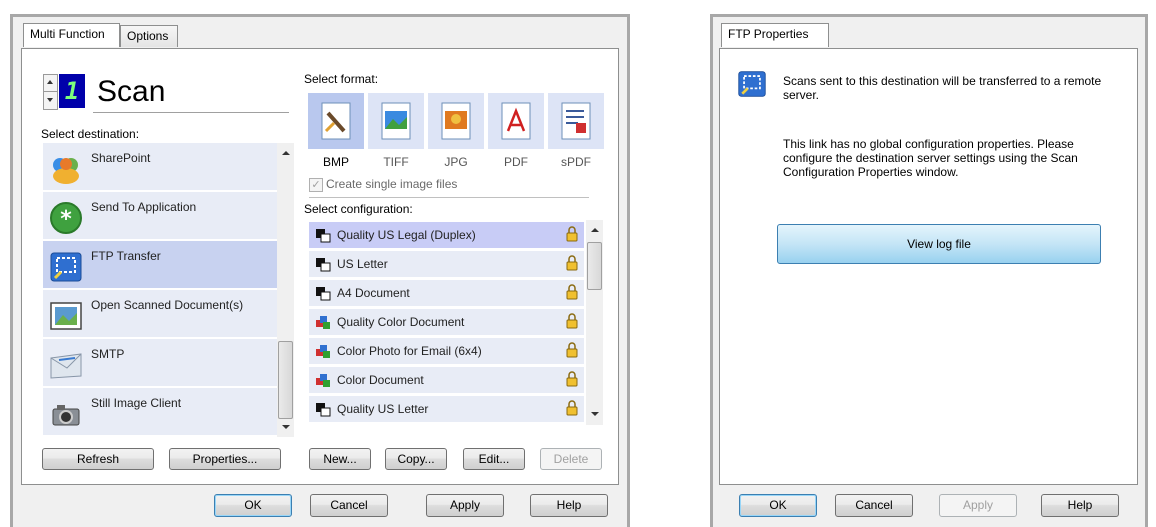 This screenshot has height=527, width=1156. Describe the element at coordinates (90, 134) in the screenshot. I see `select-destination-label: Select destination:` at that location.